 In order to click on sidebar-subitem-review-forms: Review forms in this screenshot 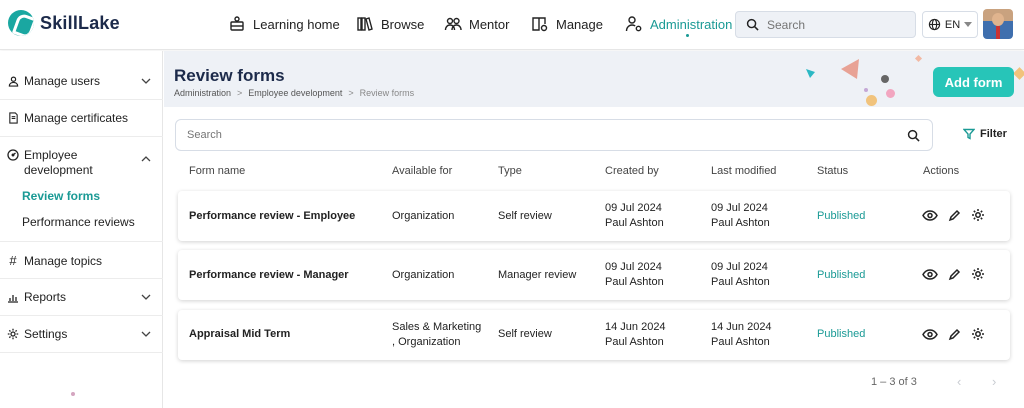, I will do `click(61, 196)`.